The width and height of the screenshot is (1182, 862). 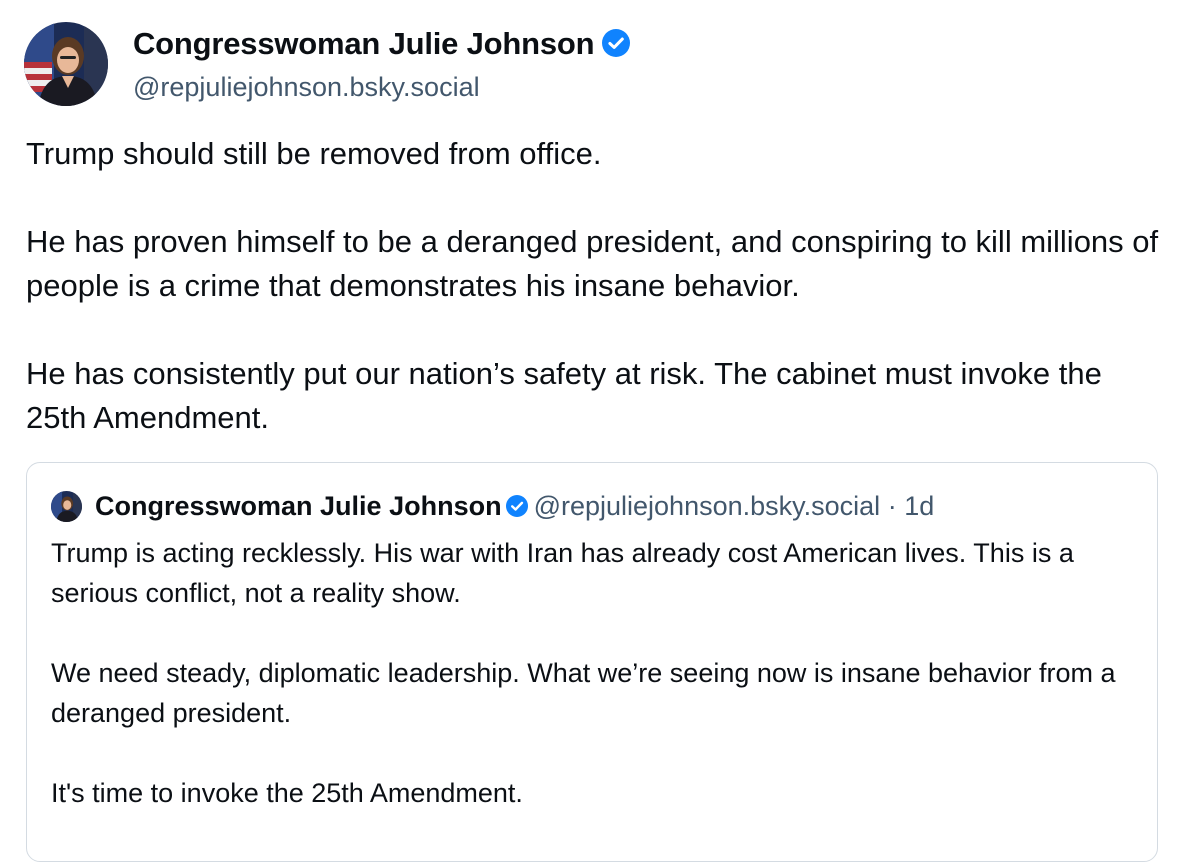 What do you see at coordinates (919, 506) in the screenshot?
I see `quoted-post-timestamp: 1d` at bounding box center [919, 506].